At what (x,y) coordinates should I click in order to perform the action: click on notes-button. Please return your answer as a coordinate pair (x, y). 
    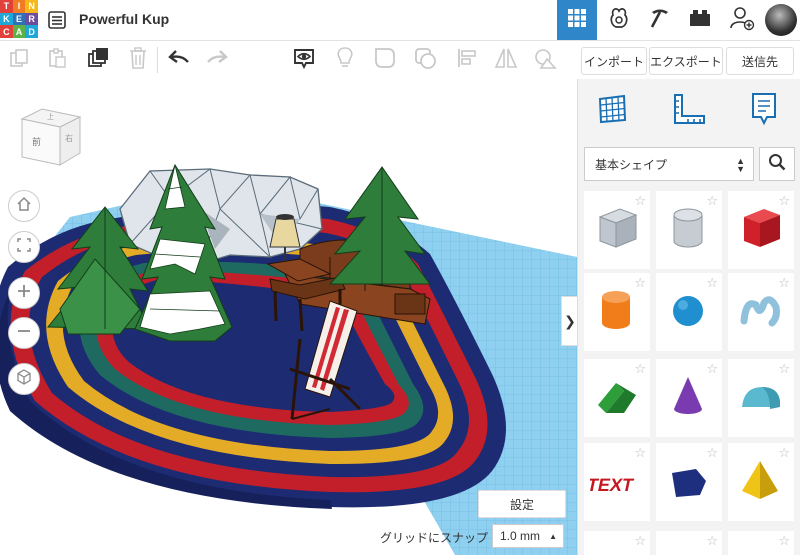
    Looking at the image, I should click on (304, 60).